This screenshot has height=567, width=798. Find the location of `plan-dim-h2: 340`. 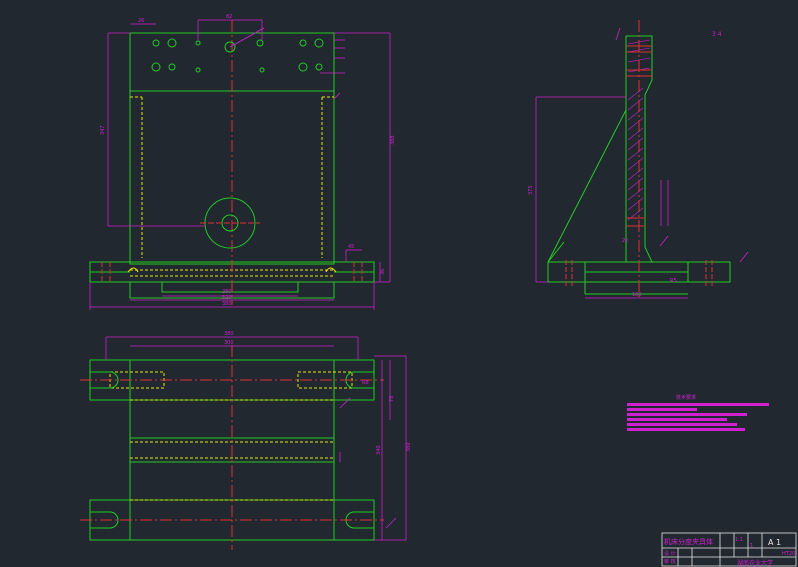

plan-dim-h2: 340 is located at coordinates (379, 450).